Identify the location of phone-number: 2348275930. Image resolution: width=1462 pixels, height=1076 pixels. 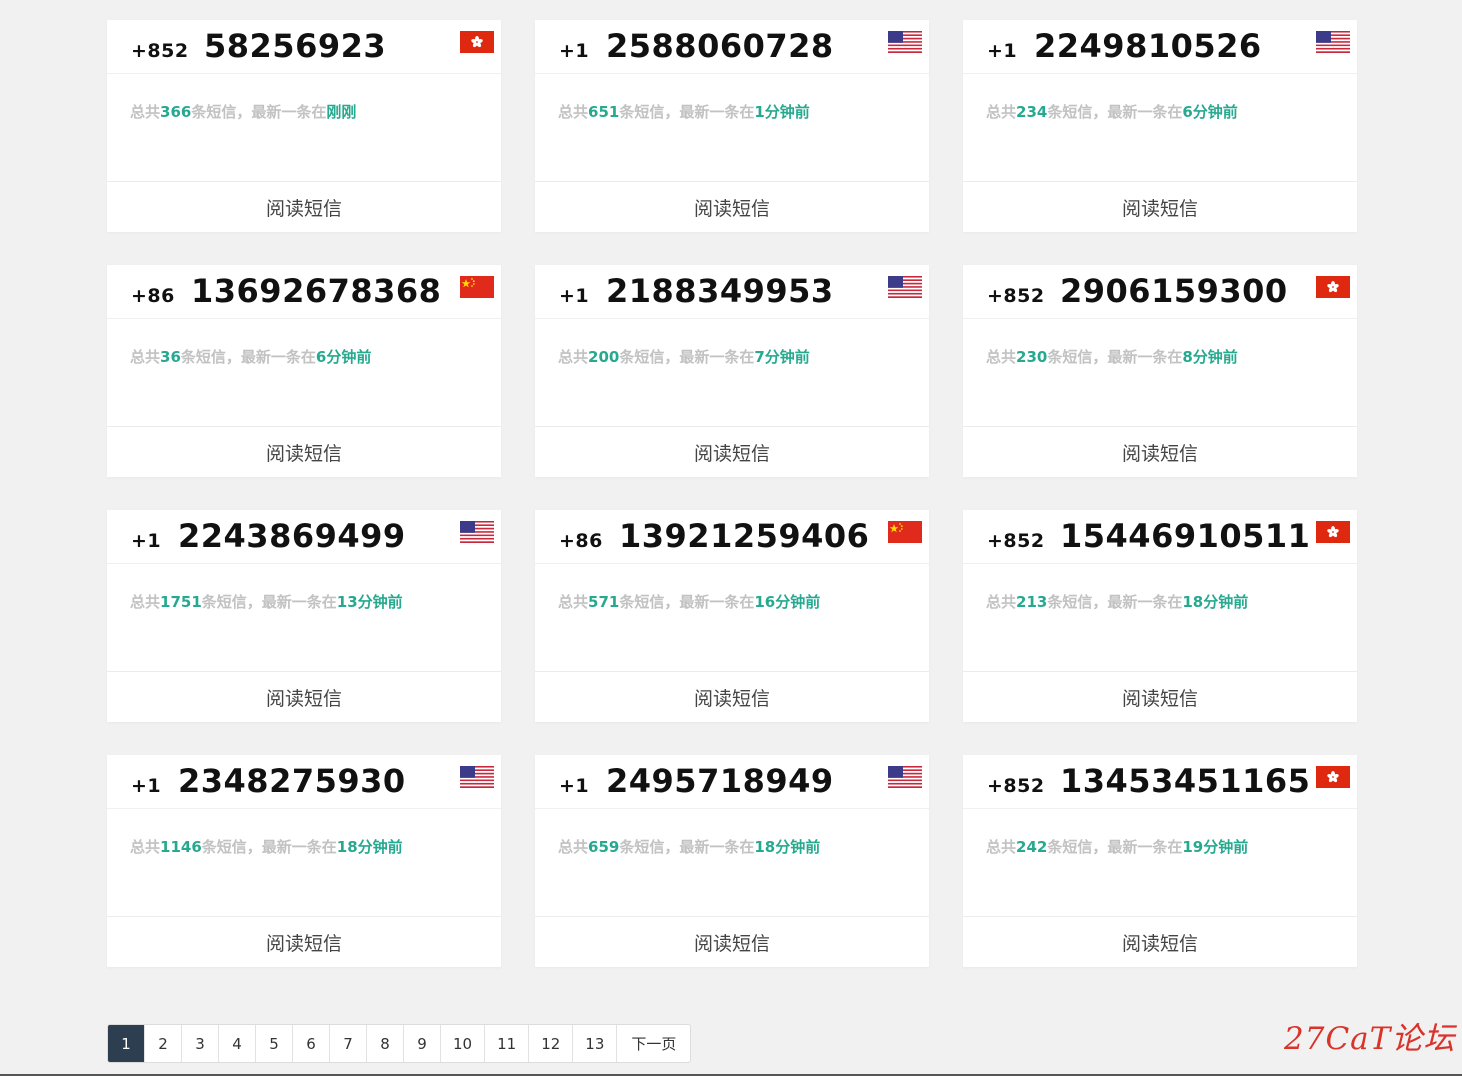
(292, 781).